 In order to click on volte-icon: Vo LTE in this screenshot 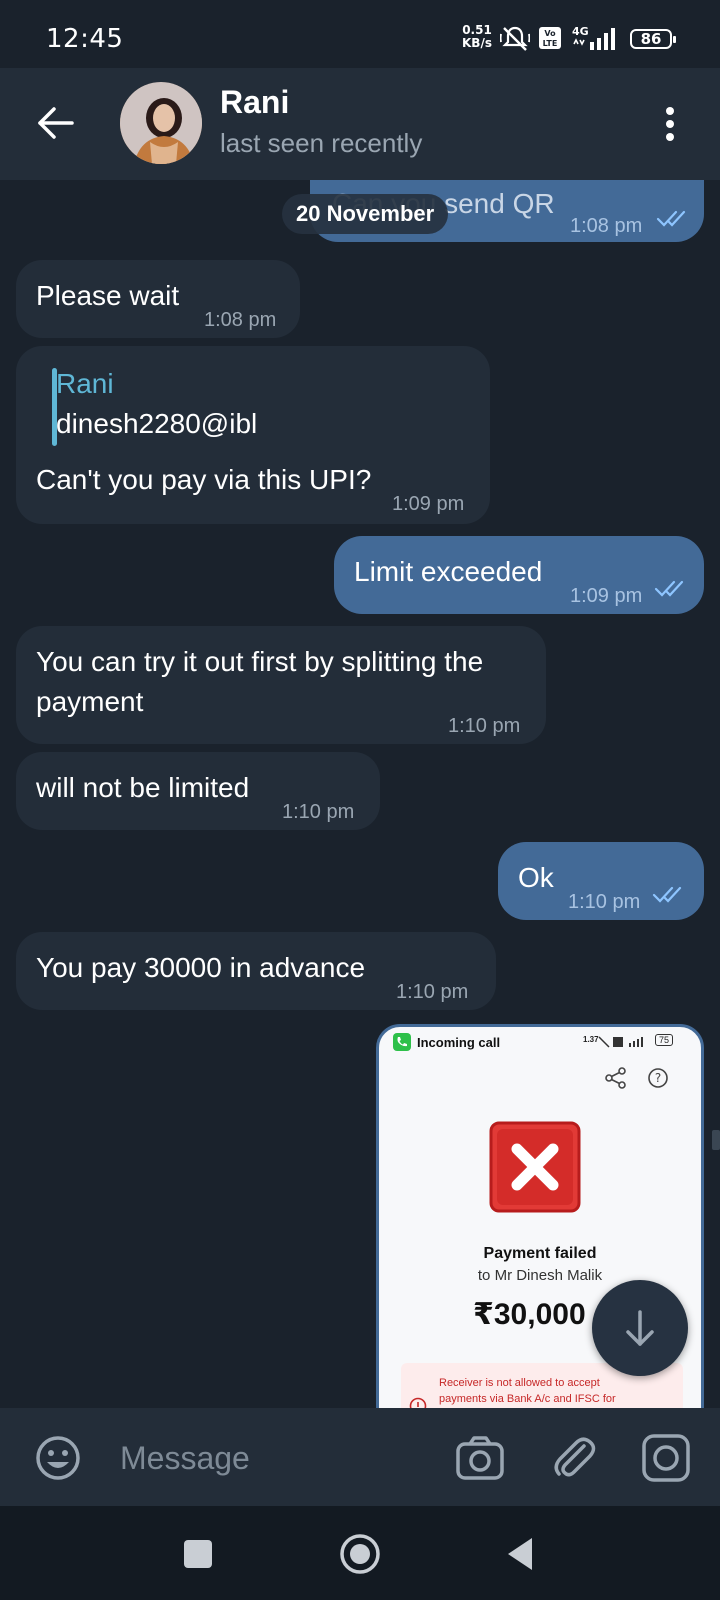, I will do `click(550, 38)`.